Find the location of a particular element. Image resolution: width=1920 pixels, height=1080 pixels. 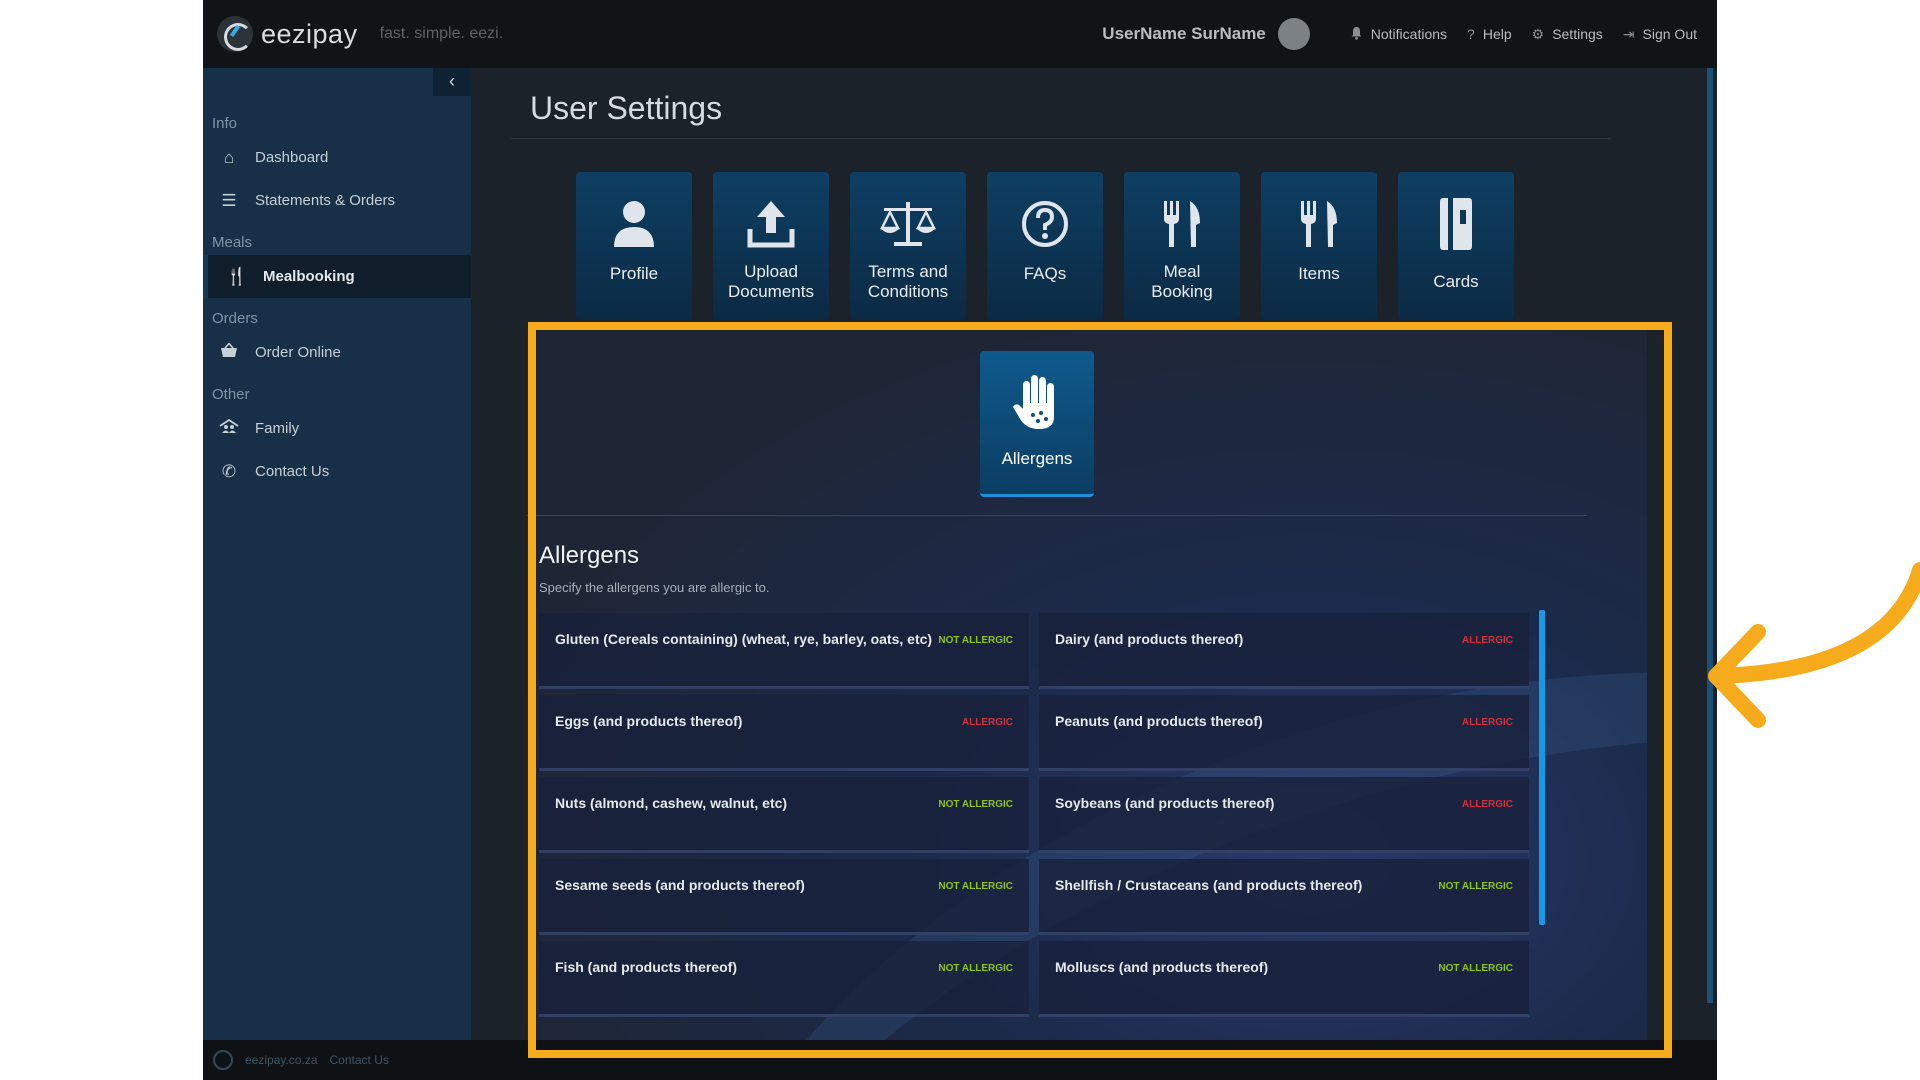

tile-meal-booking: Meal Booking is located at coordinates (1182, 246).